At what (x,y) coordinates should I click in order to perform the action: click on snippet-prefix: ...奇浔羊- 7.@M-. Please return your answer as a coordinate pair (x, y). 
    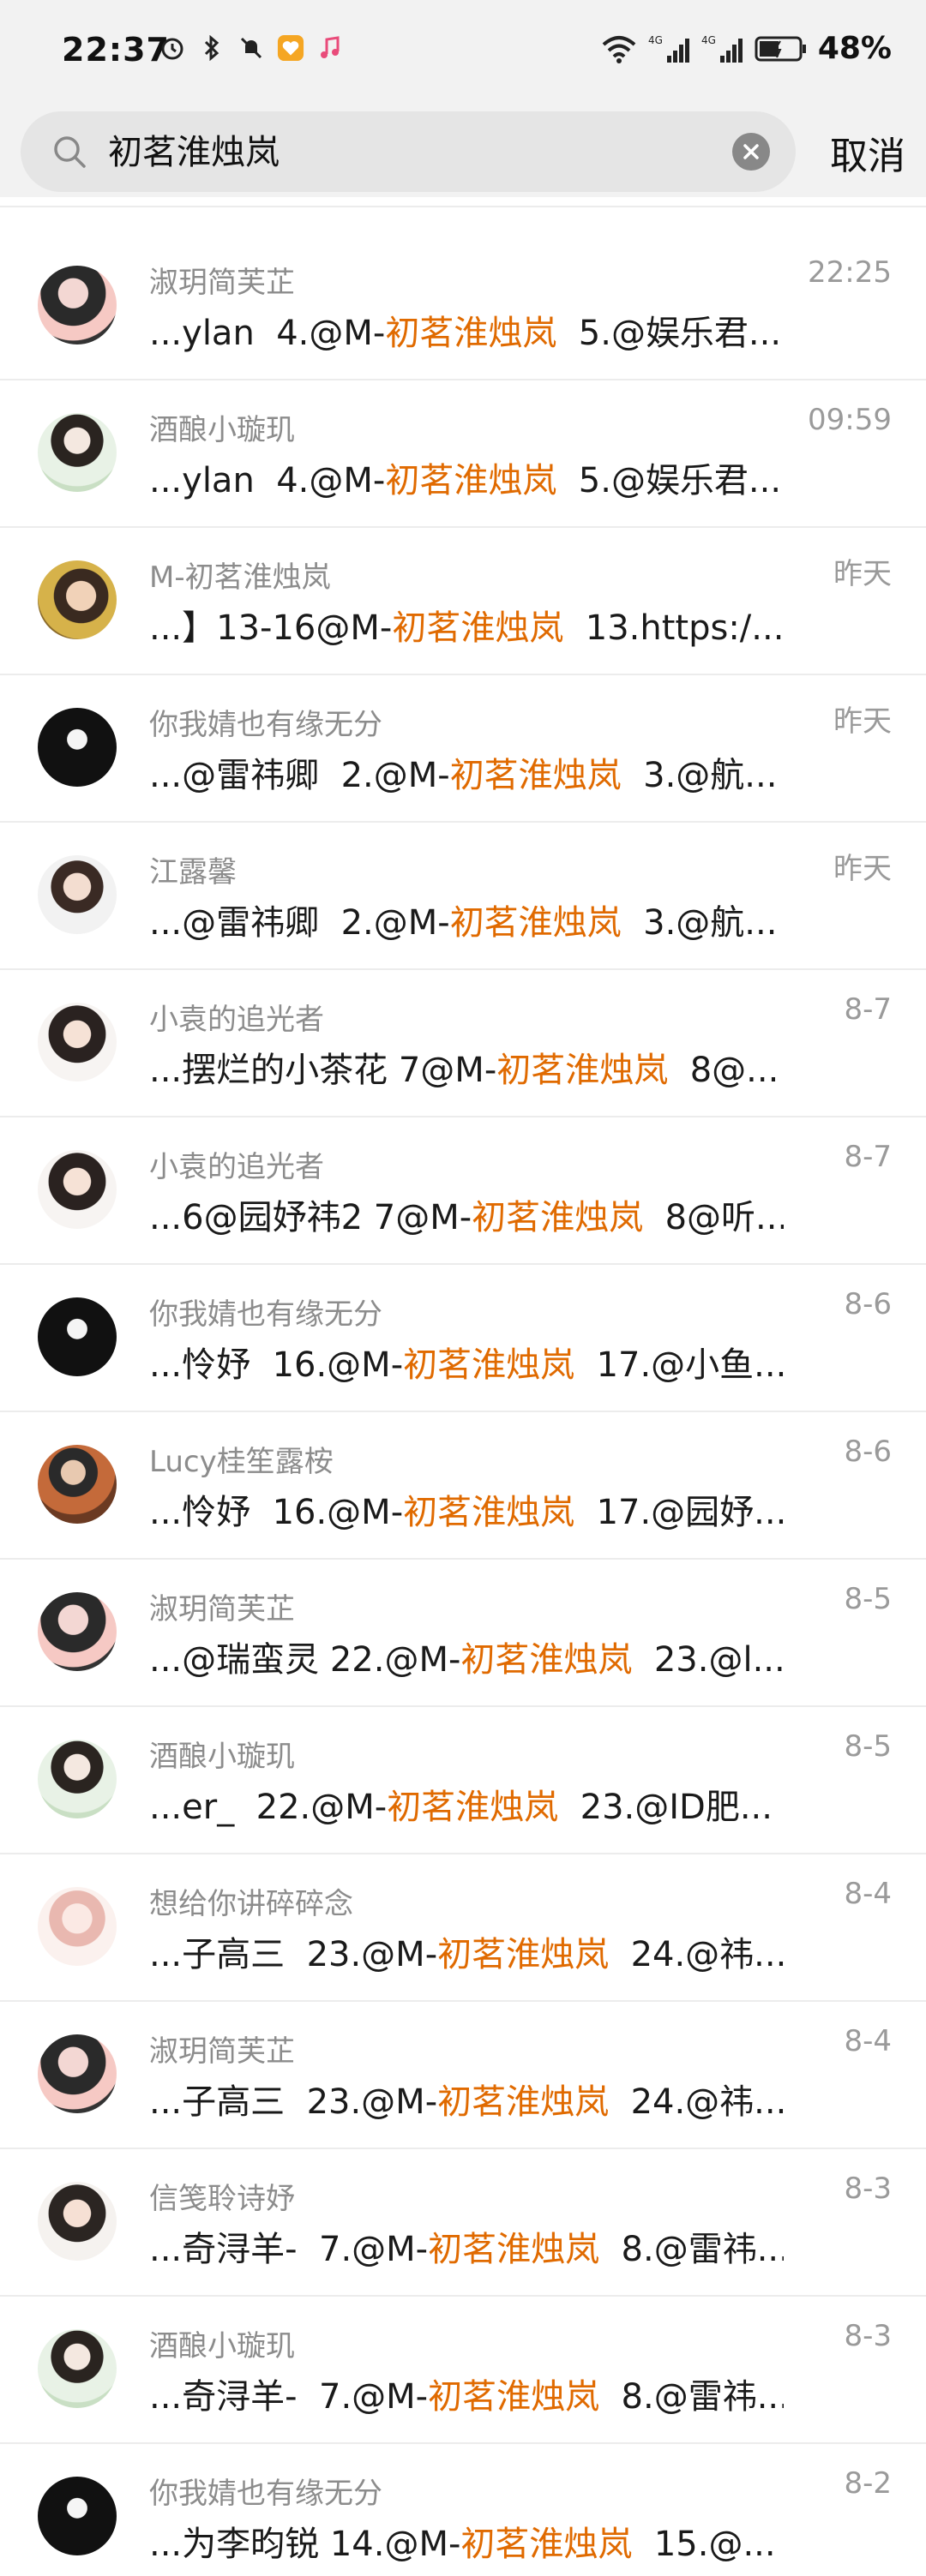
    Looking at the image, I should click on (289, 2249).